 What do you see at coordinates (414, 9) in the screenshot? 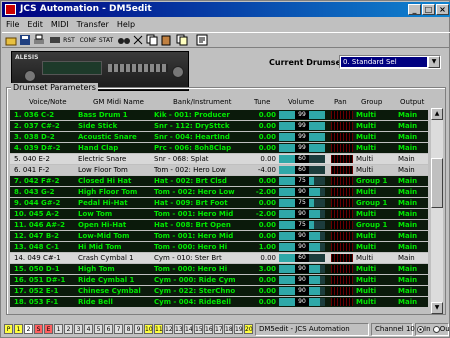
I see `minimize-button: _` at bounding box center [414, 9].